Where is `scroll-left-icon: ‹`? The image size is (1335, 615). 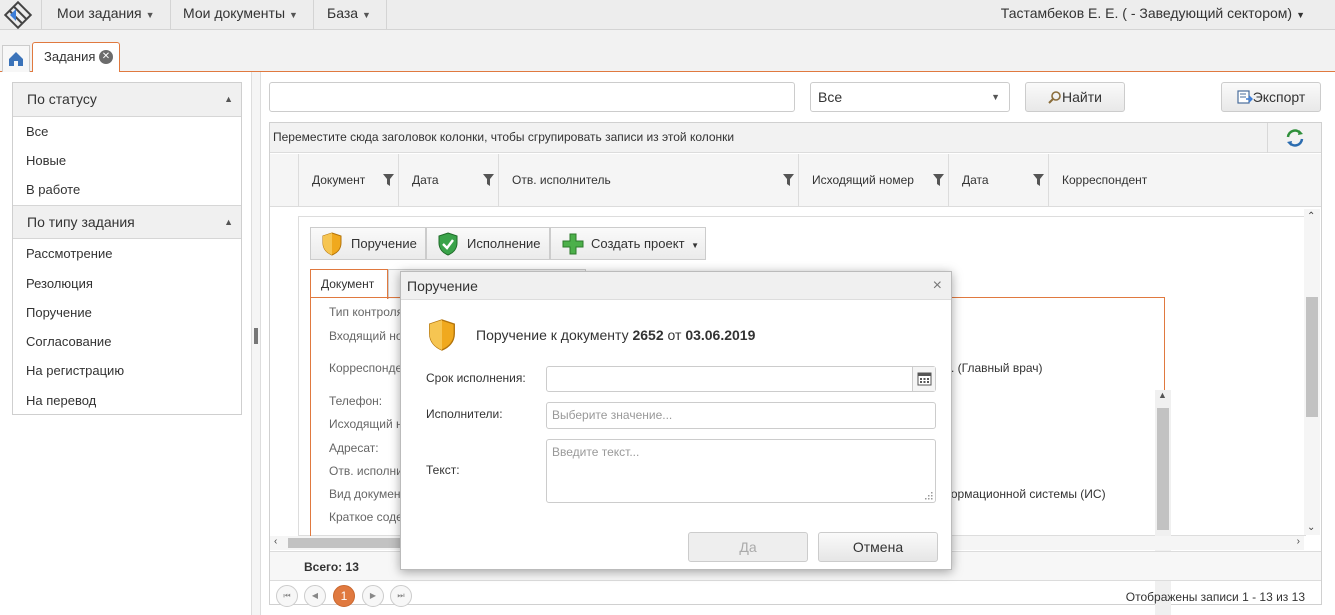
scroll-left-icon: ‹ is located at coordinates (275, 541).